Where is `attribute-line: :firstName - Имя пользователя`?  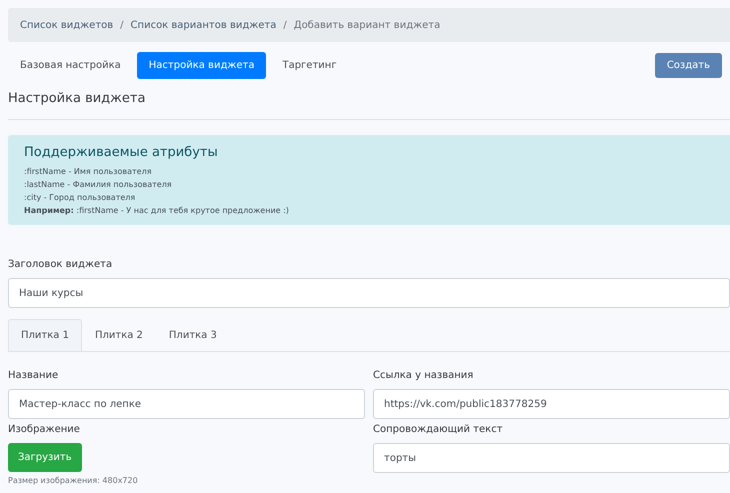 attribute-line: :firstName - Имя пользователя is located at coordinates (88, 172).